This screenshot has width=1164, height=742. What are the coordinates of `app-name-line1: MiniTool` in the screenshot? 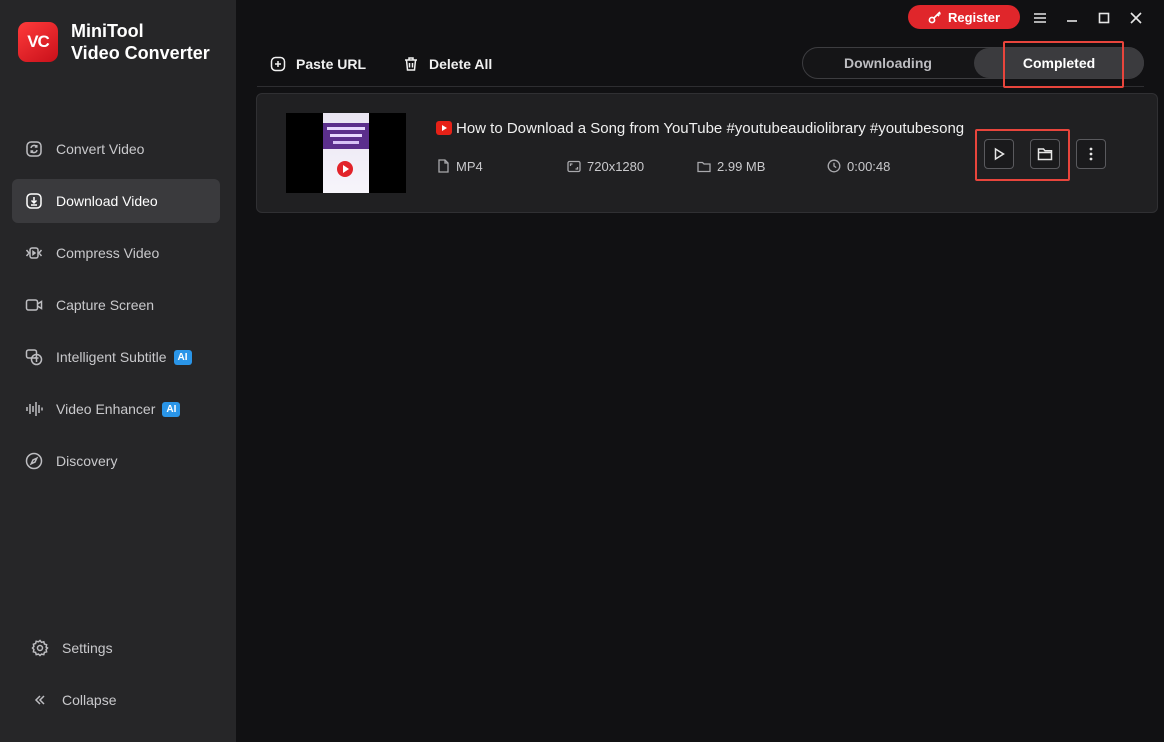 It's located at (107, 31).